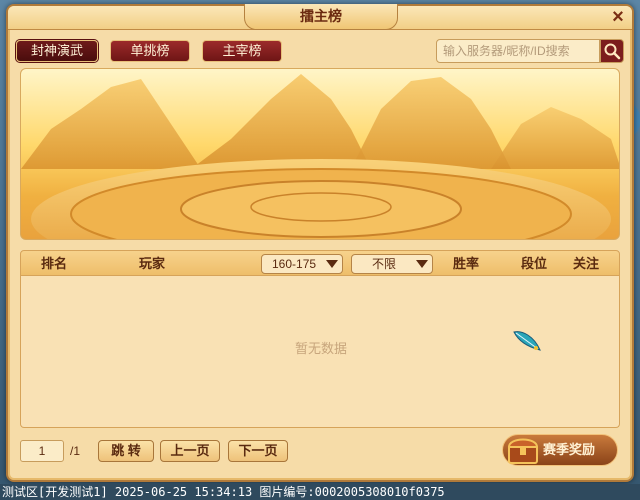 The height and width of the screenshot is (500, 640). I want to click on tab-master-rank: 主宰榜, so click(242, 51).